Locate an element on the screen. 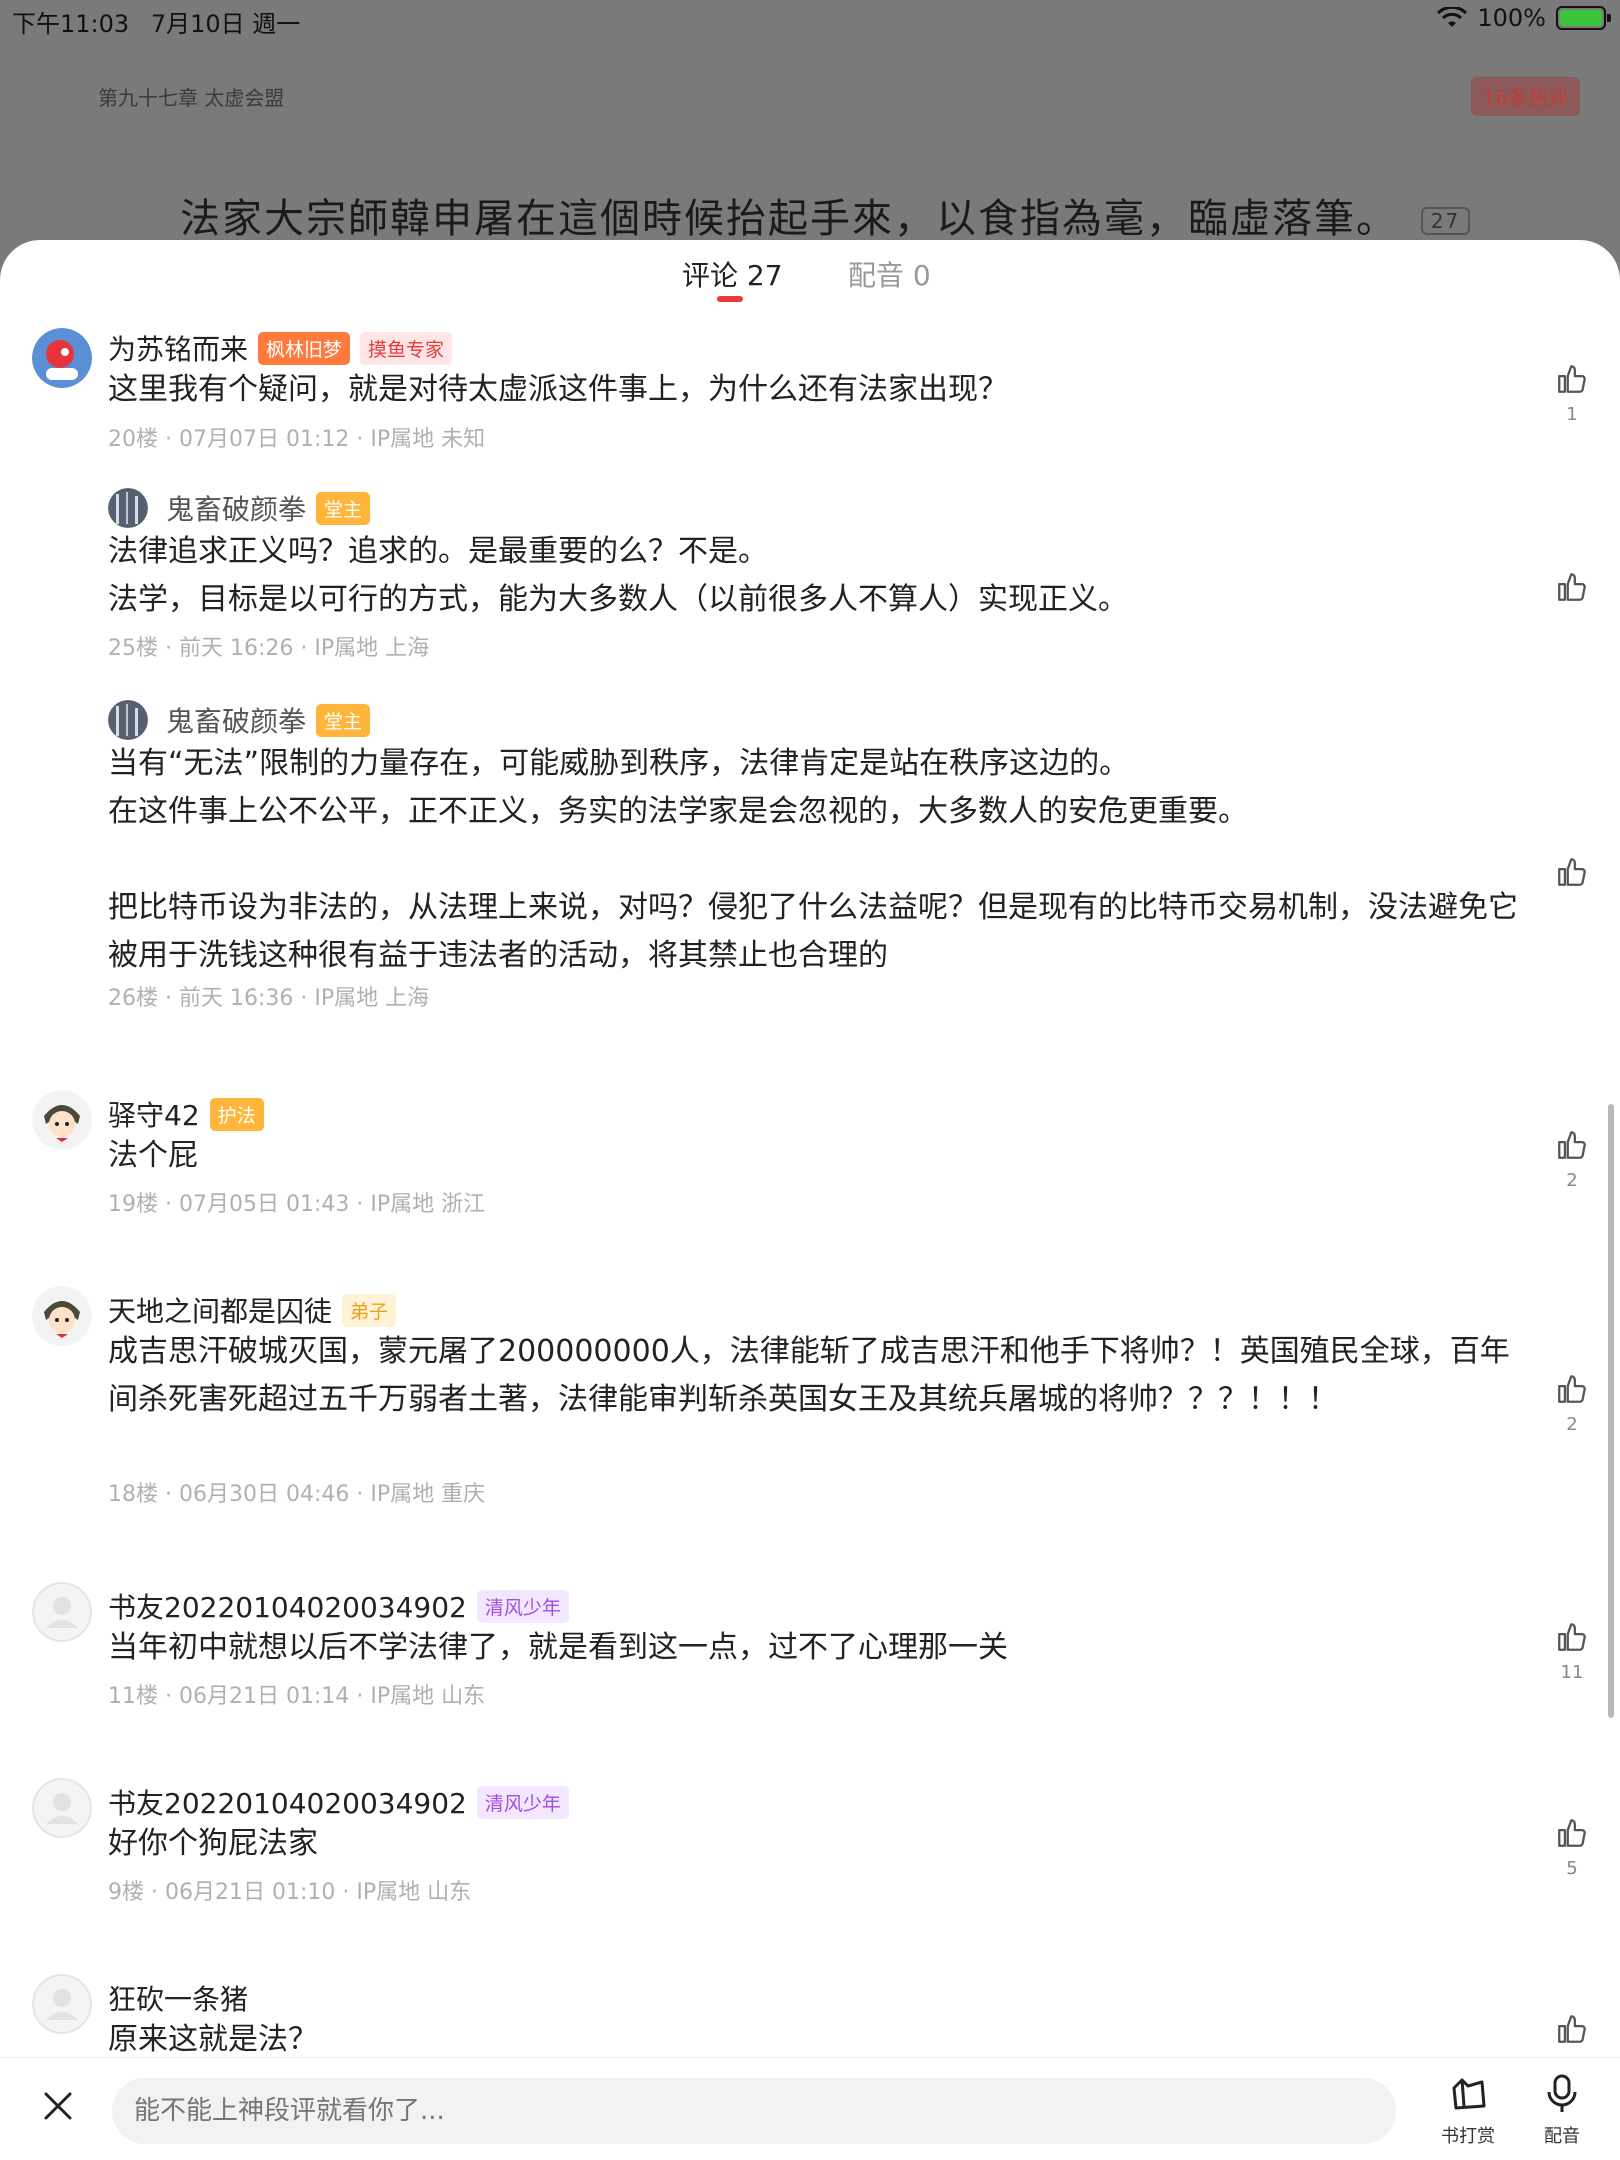 The height and width of the screenshot is (2160, 1620). status-indicators: 100% is located at coordinates (1524, 18).